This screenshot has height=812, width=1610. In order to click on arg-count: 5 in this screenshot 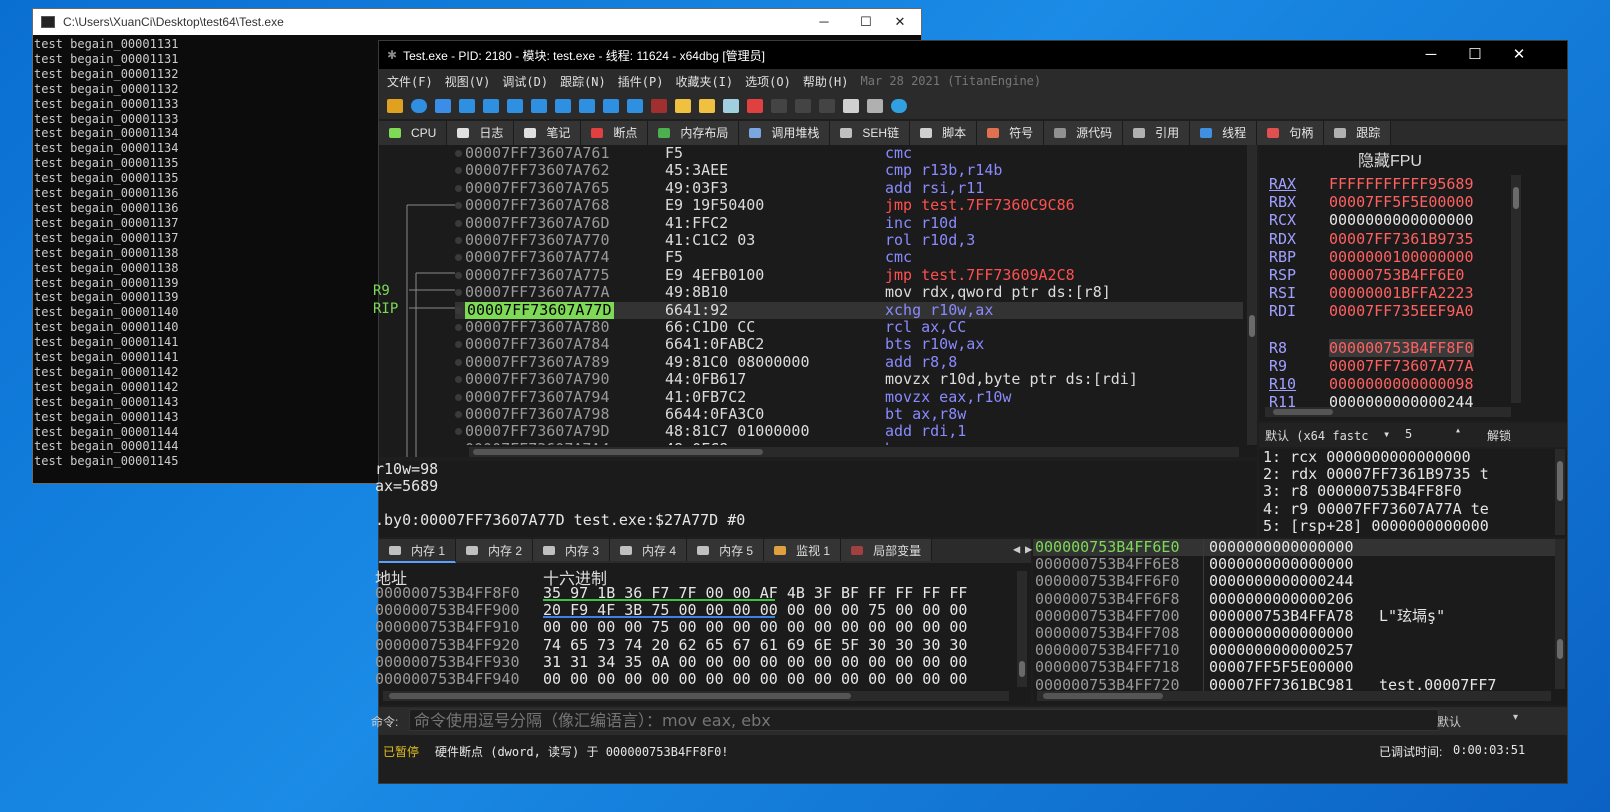, I will do `click(1408, 434)`.